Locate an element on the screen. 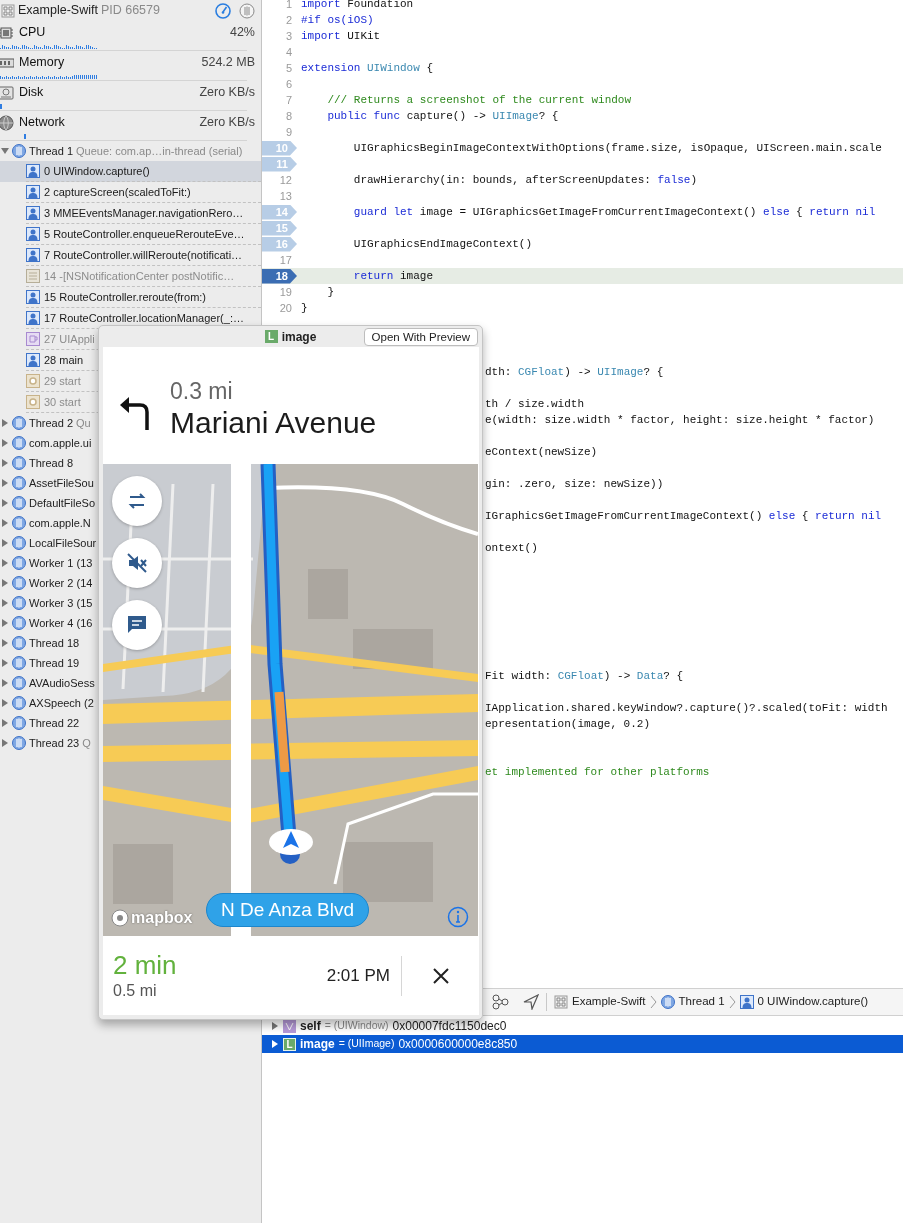 The height and width of the screenshot is (1223, 903). list-icon is located at coordinates (33, 276).